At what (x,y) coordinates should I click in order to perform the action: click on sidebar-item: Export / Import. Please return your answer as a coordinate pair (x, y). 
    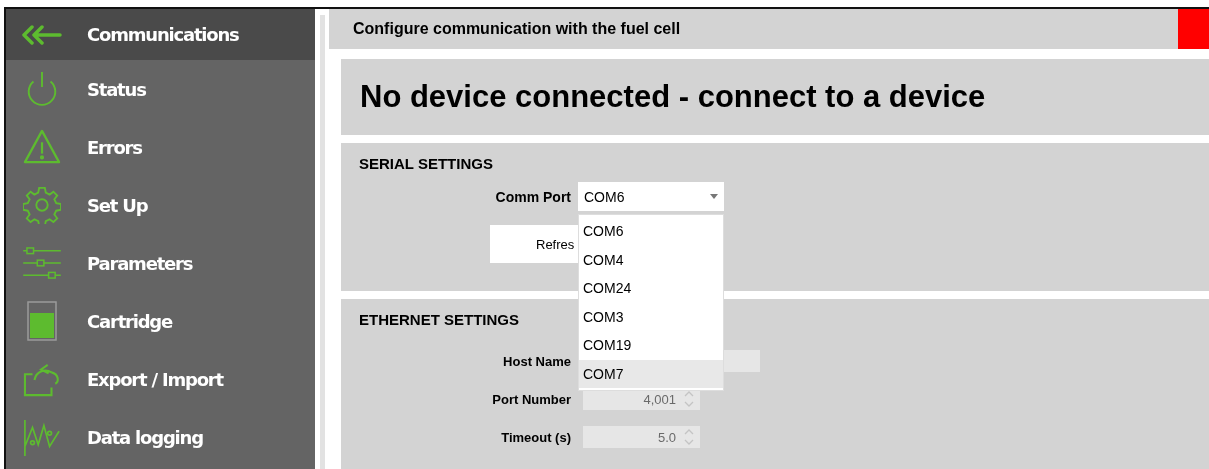
    Looking at the image, I should click on (160, 379).